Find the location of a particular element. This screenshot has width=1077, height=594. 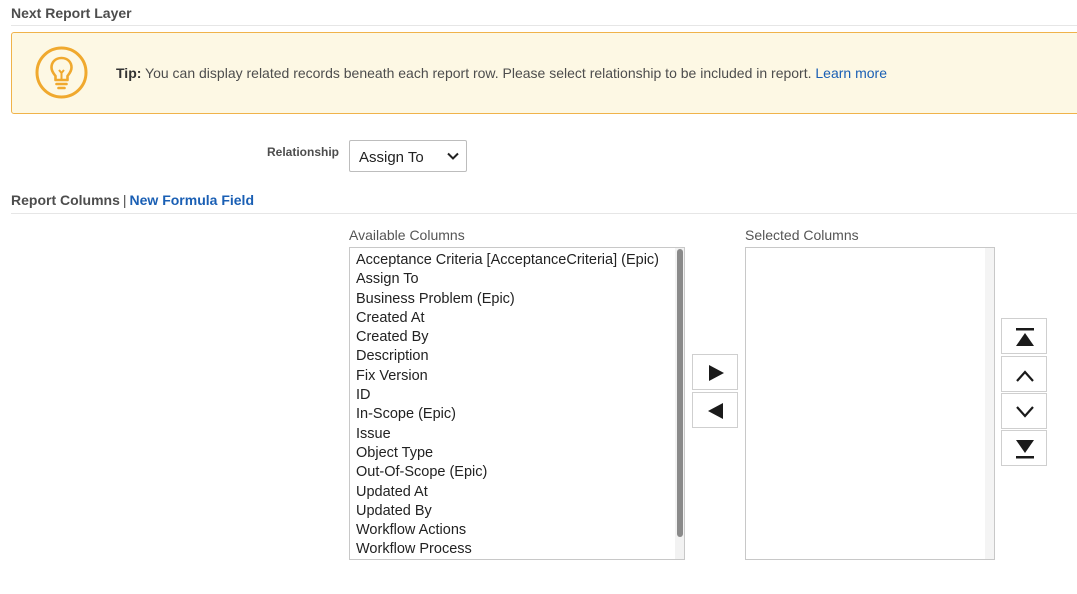

move-right-button is located at coordinates (715, 372).